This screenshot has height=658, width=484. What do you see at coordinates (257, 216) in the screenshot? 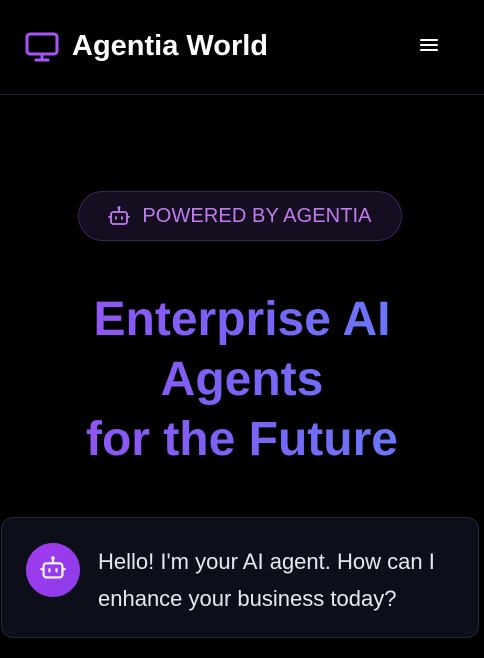
I see `badge-label: POWERED BY AGENTIA` at bounding box center [257, 216].